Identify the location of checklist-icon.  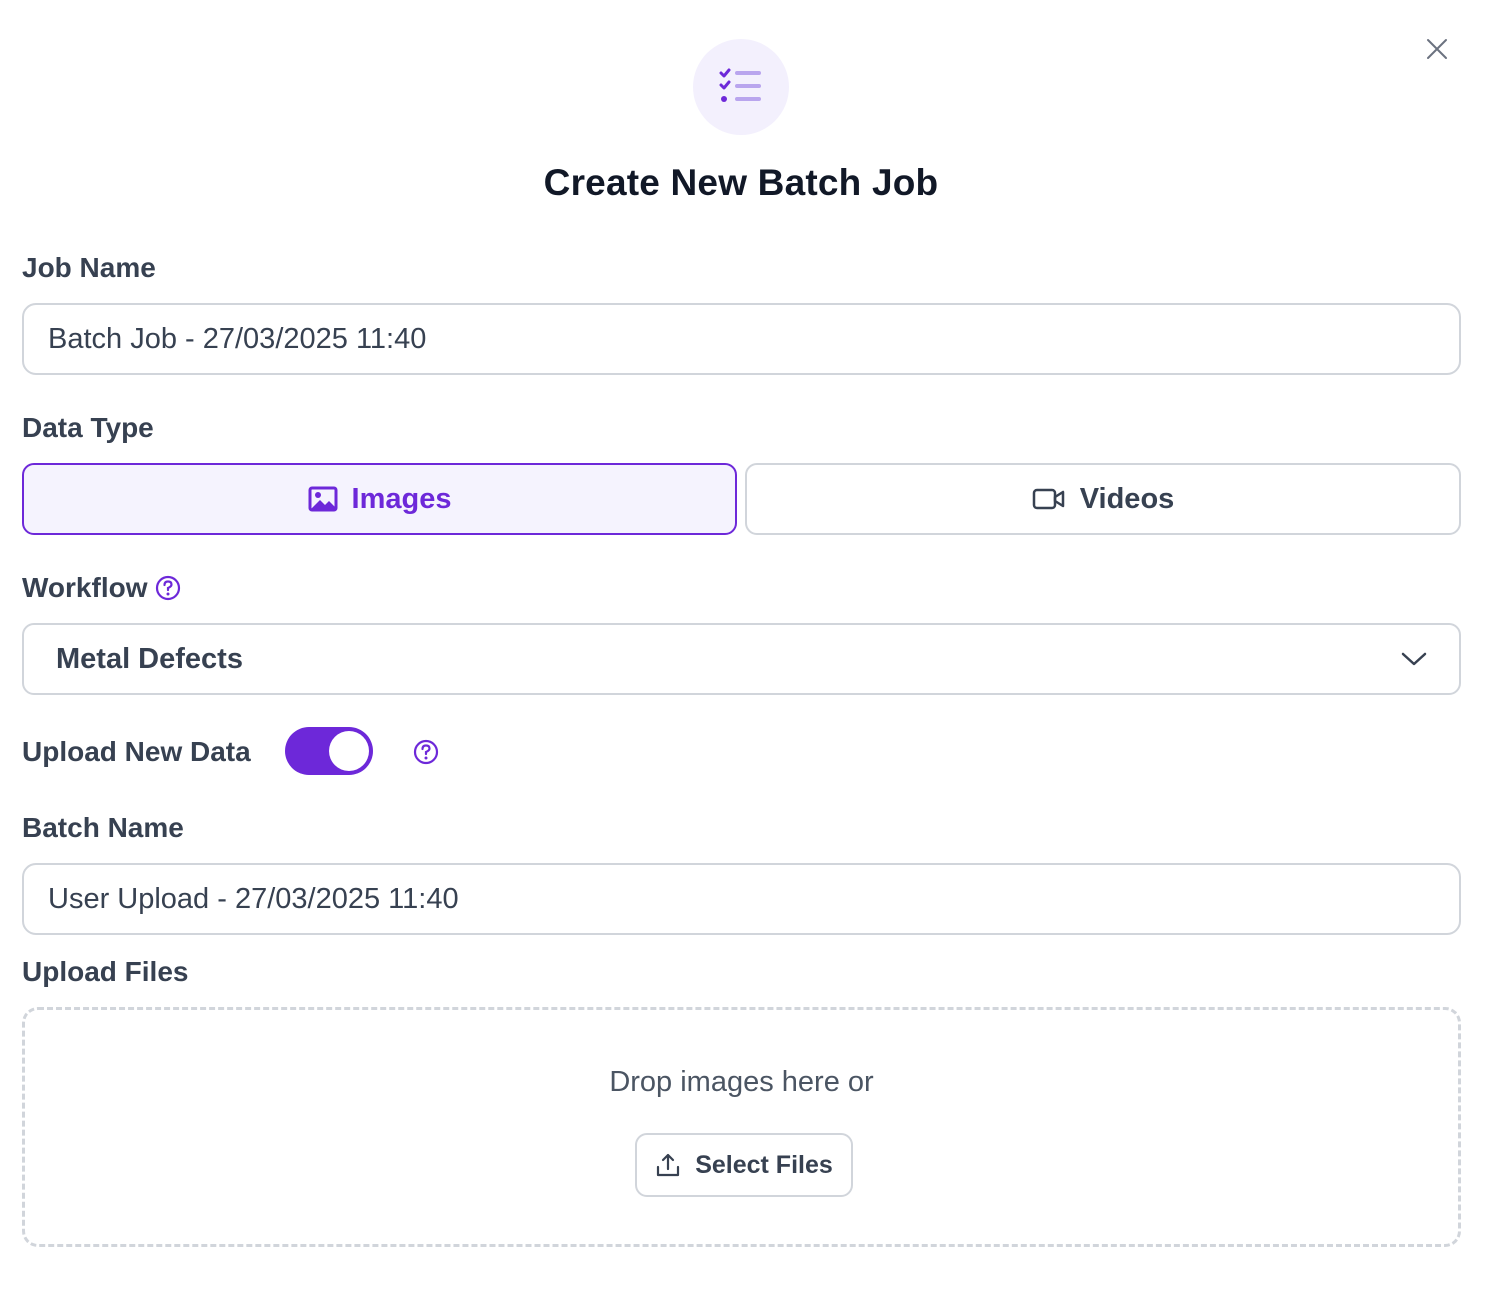
(740, 85).